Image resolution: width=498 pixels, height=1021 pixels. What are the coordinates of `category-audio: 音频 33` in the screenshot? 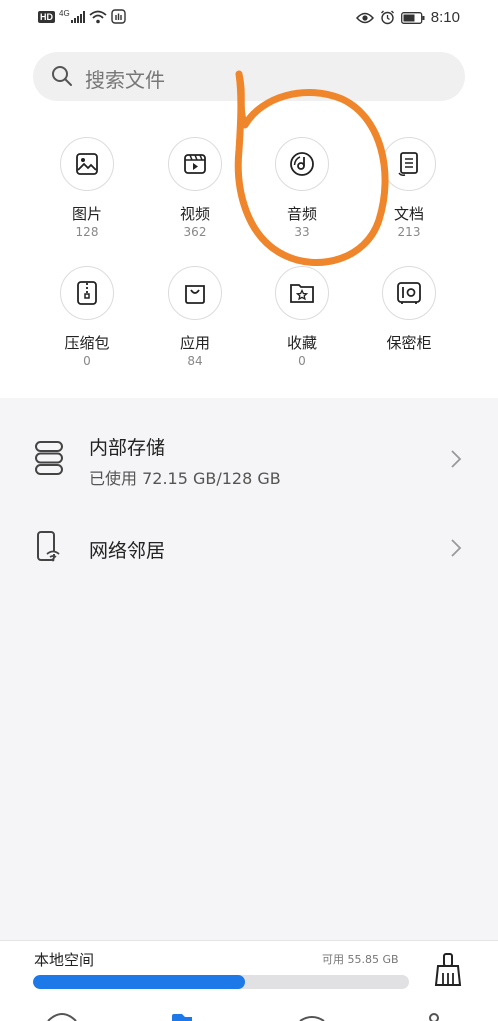 It's located at (302, 188).